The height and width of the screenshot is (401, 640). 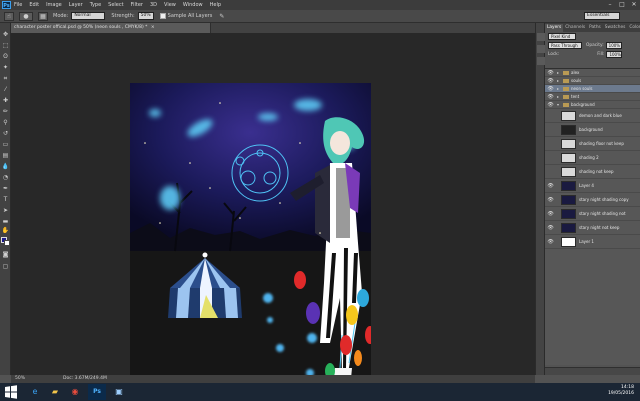 I want to click on menu-edit: Edit, so click(x=34, y=5).